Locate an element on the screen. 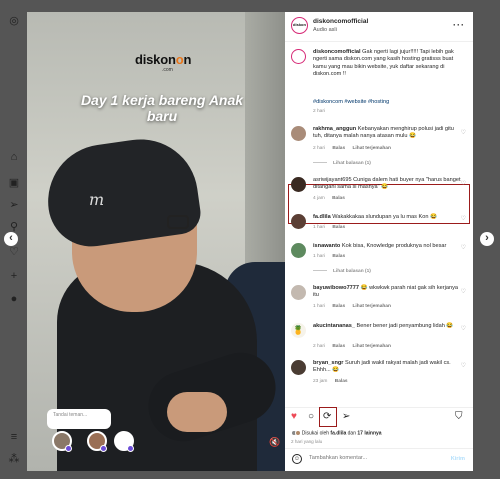 This screenshot has height=479, width=500. comment-input is located at coordinates (374, 458).